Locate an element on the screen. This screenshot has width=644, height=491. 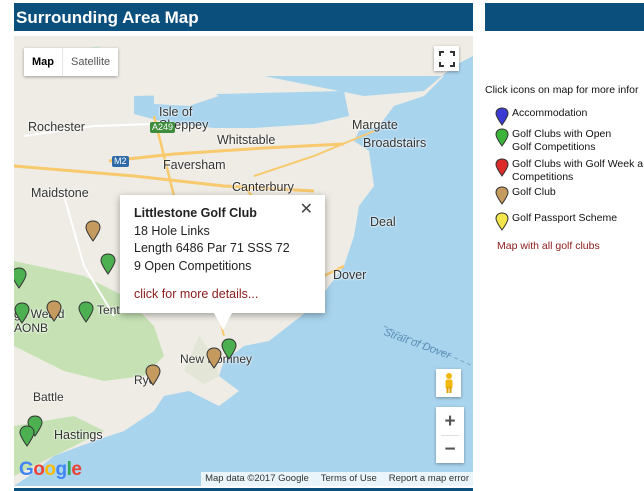
label-faversham: Faversham is located at coordinates (194, 165).